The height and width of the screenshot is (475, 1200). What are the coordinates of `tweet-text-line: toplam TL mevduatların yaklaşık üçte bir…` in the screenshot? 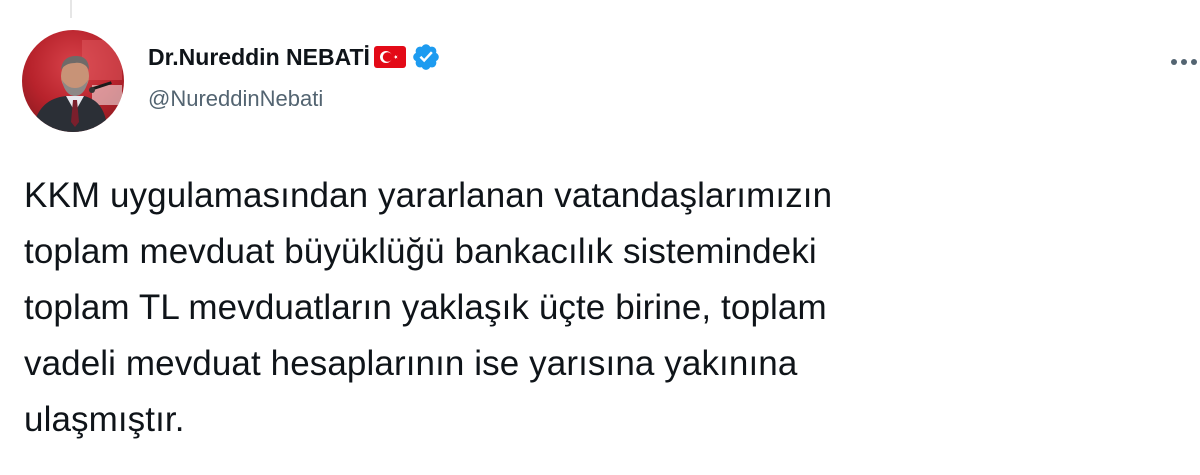 It's located at (425, 307).